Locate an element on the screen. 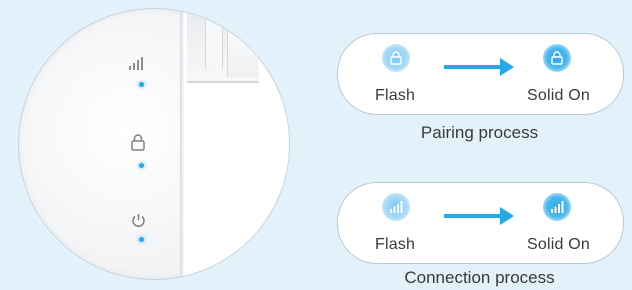 This screenshot has width=632, height=290. connection-from-label: Flash is located at coordinates (395, 244).